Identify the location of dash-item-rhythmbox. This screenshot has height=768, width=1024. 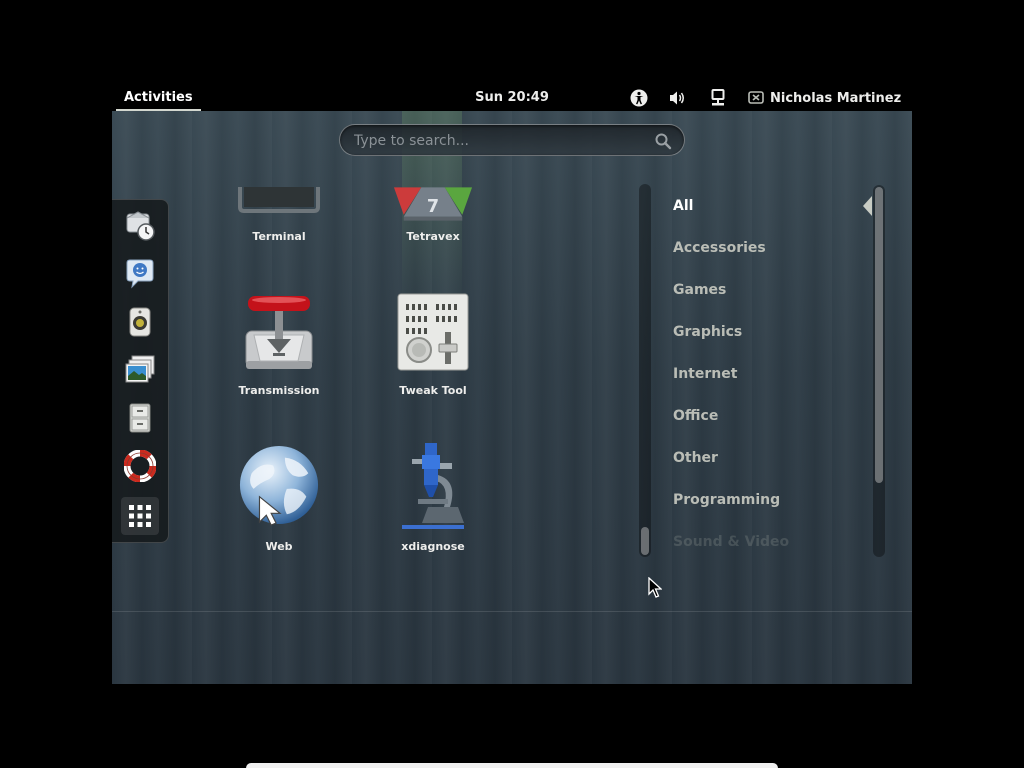
(140, 322).